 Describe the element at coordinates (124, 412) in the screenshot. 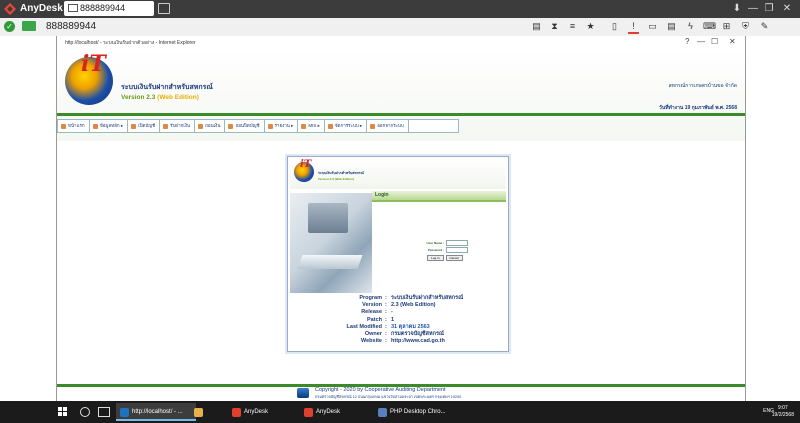

I see `ie-icon` at that location.